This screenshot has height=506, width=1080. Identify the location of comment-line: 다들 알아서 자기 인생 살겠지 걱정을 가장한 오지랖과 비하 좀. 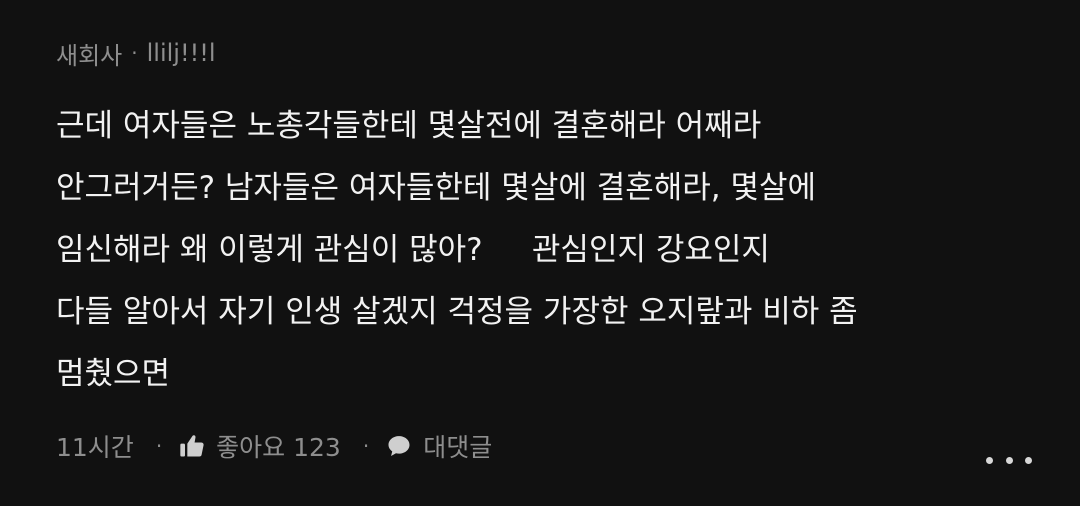
(457, 312).